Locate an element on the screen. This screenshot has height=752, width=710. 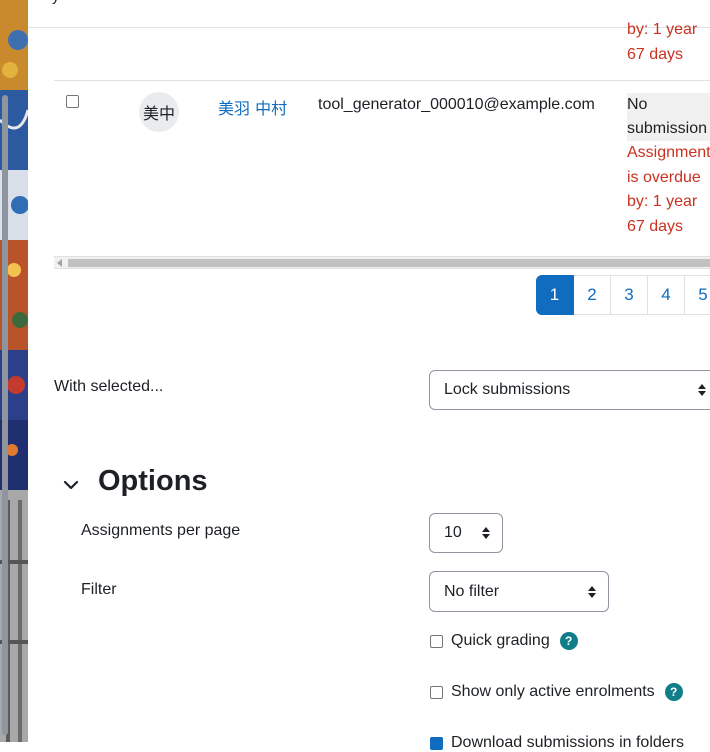
download-folders-row: Download submissions in folders is located at coordinates (557, 743).